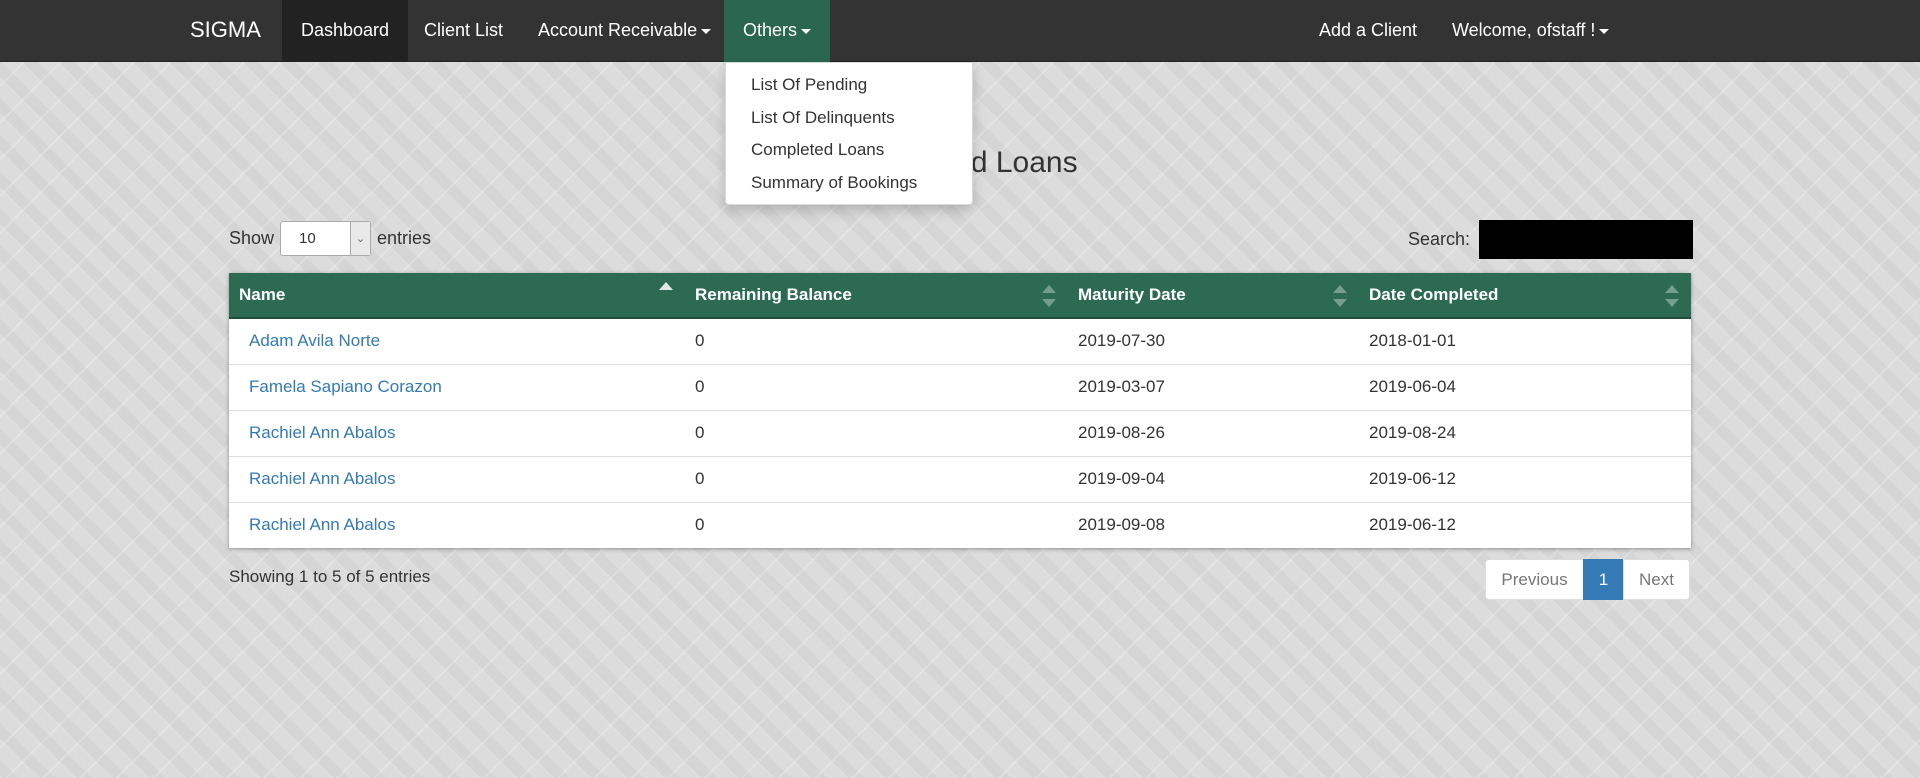 The width and height of the screenshot is (1920, 778). What do you see at coordinates (849, 118) in the screenshot?
I see `menu-item-list-of-delinquents: List Of Delinquents` at bounding box center [849, 118].